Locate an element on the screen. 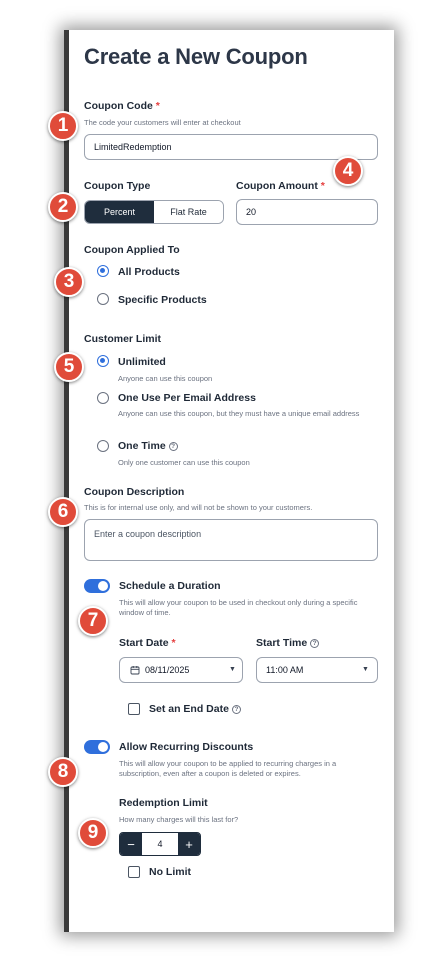 The image size is (424, 962). redemption-limit-stepper: − 4 + is located at coordinates (160, 844).